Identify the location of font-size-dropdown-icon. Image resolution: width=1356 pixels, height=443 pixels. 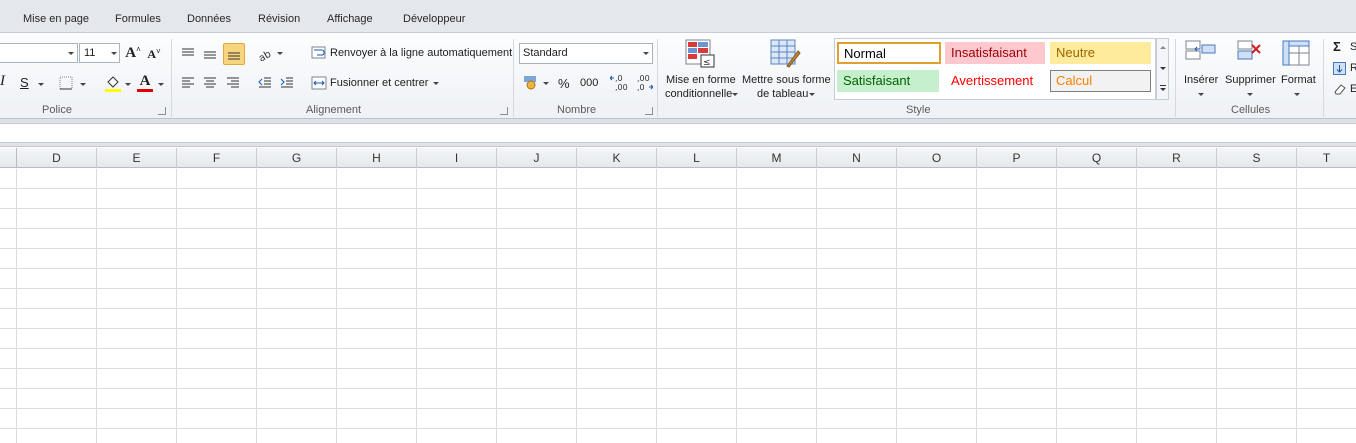
(114, 53).